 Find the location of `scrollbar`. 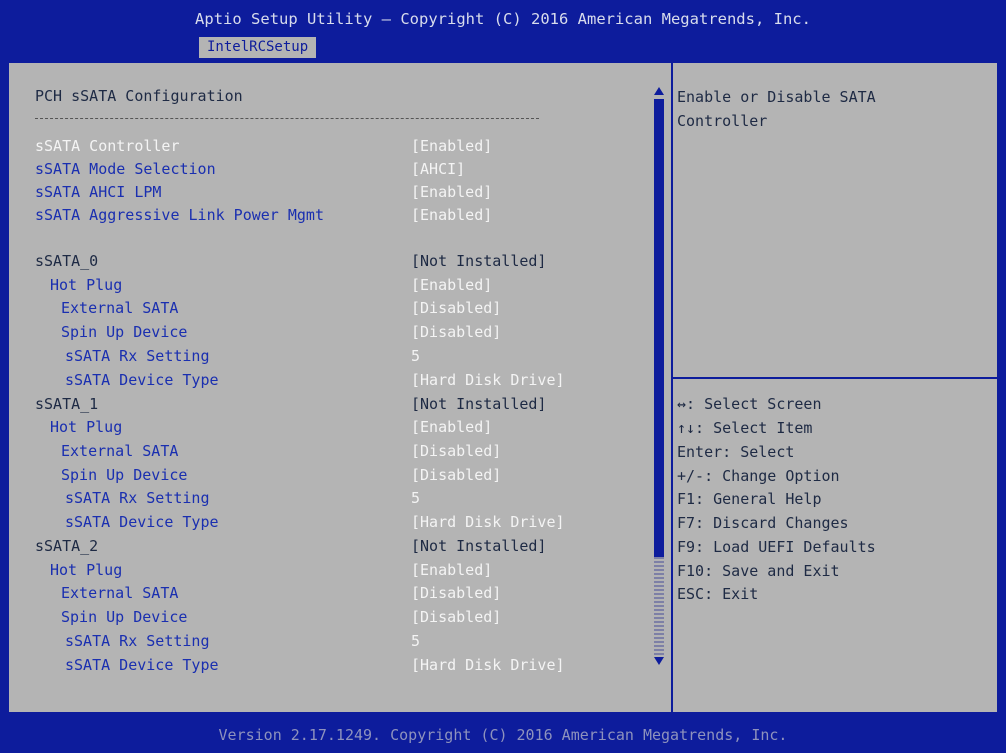

scrollbar is located at coordinates (659, 377).